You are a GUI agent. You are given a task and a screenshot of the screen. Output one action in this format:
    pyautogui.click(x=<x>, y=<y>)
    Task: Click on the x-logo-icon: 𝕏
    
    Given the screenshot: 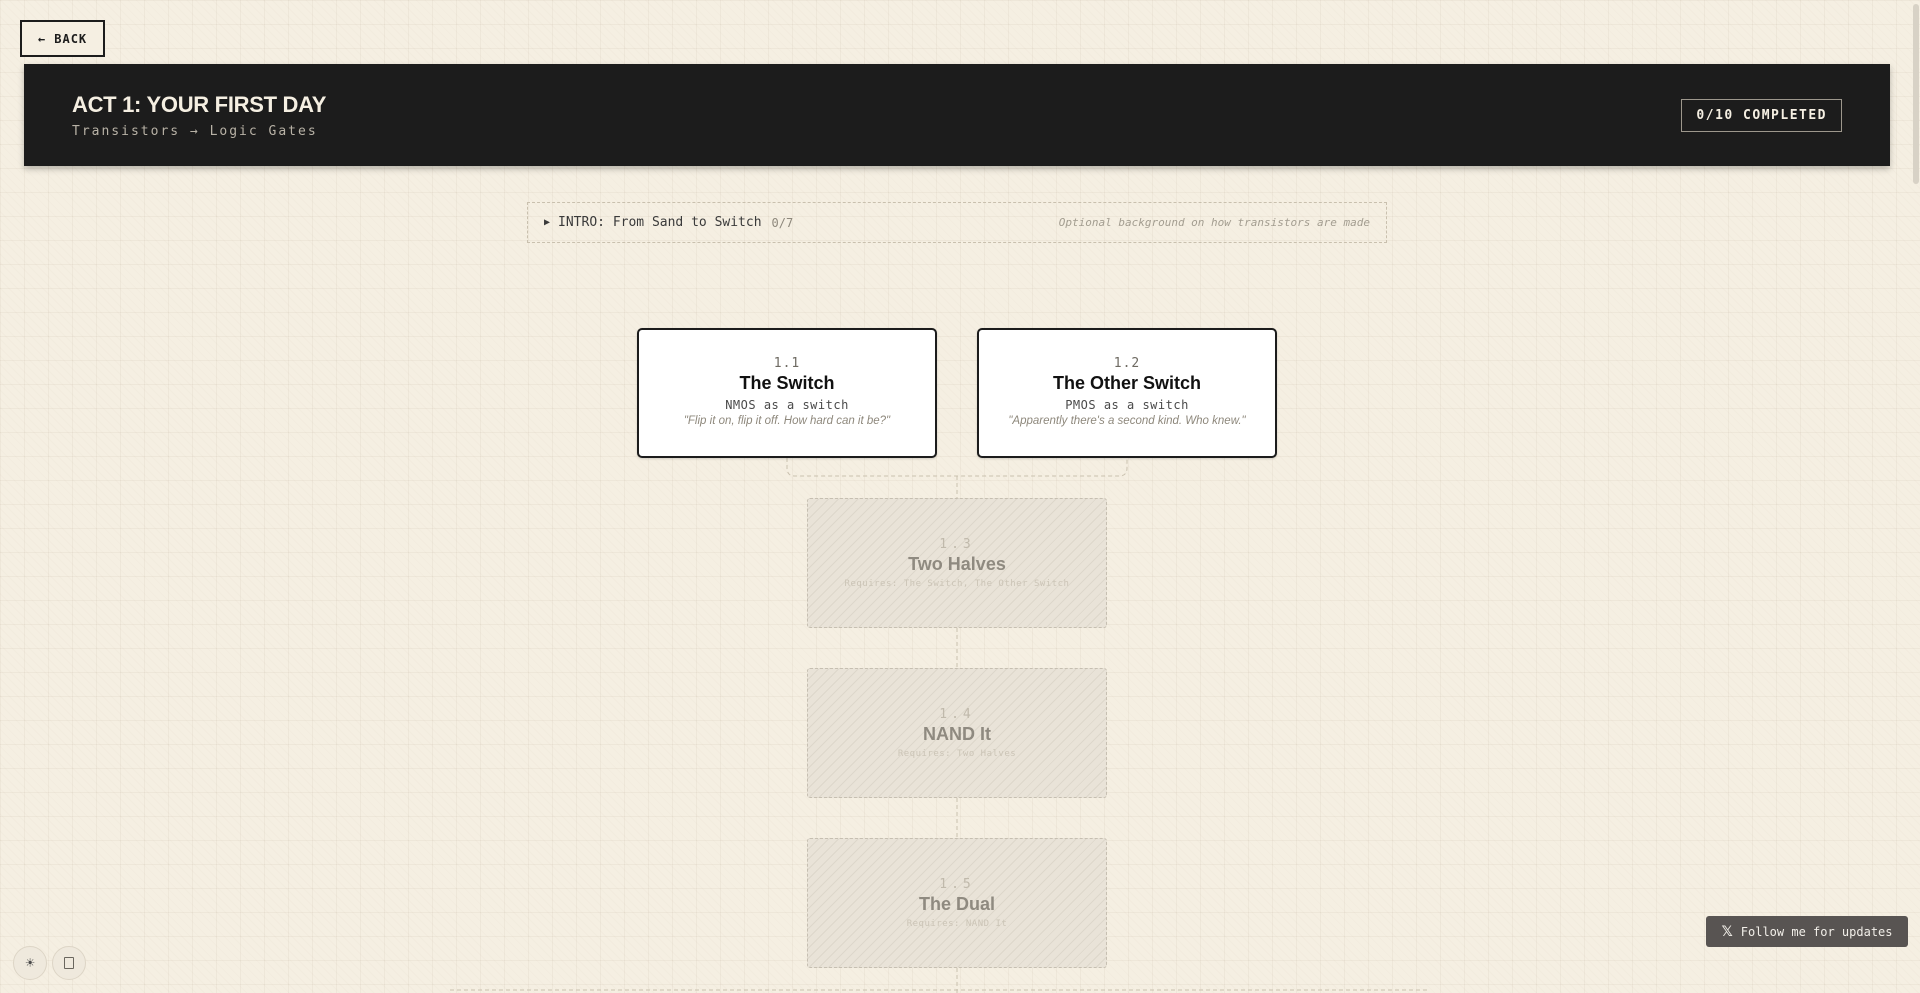 What is the action you would take?
    pyautogui.click(x=1727, y=931)
    